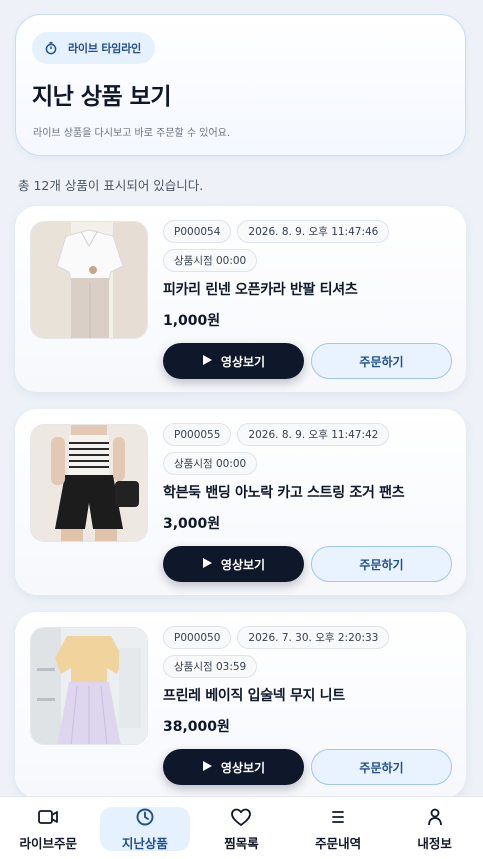 This screenshot has height=859, width=483. What do you see at coordinates (145, 817) in the screenshot?
I see `clock-icon` at bounding box center [145, 817].